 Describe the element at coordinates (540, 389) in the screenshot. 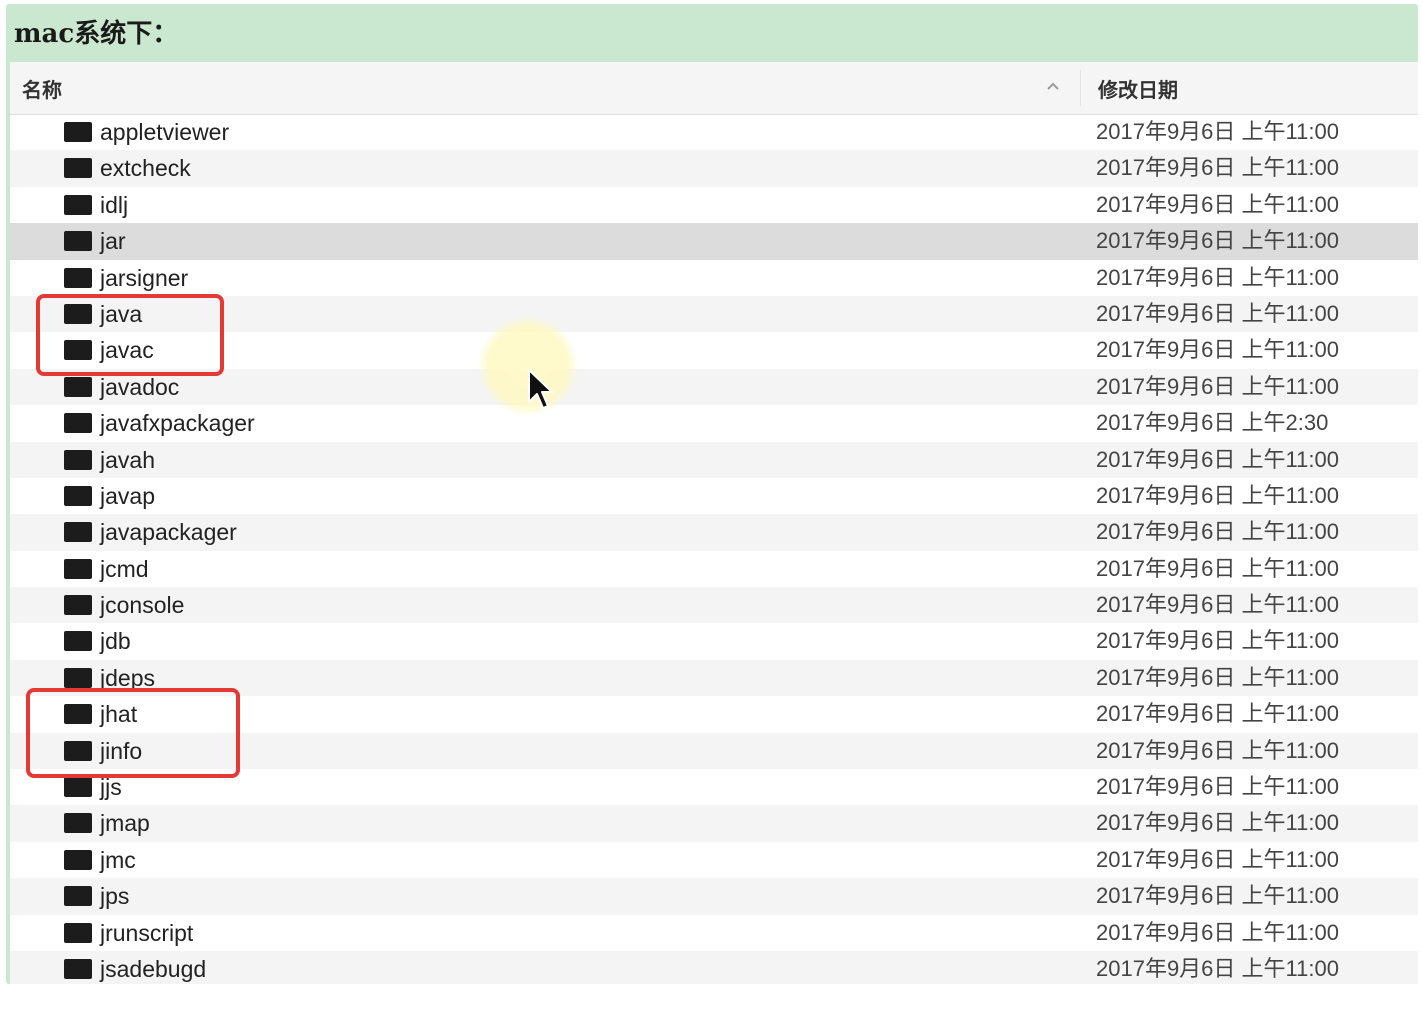

I see `mouse-pointer-icon` at that location.